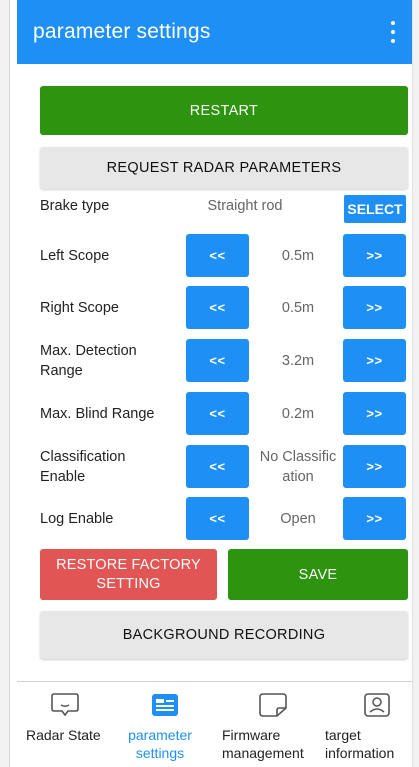  What do you see at coordinates (360, 744) in the screenshot?
I see `nav-label: target information` at bounding box center [360, 744].